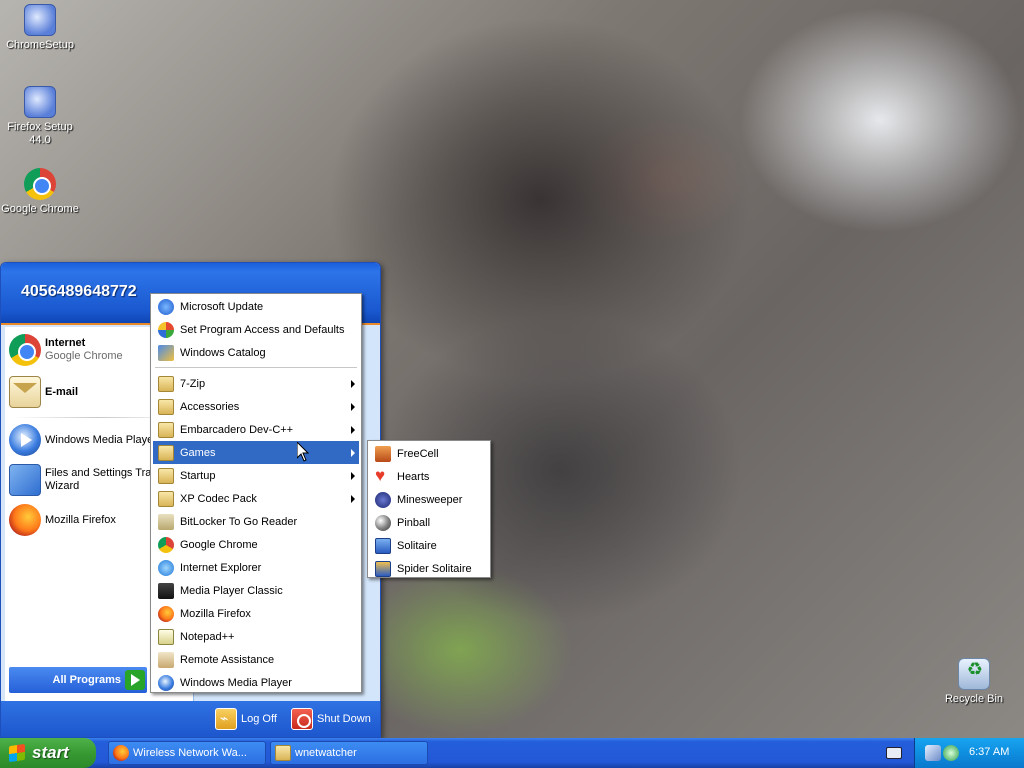  I want to click on menu-item-accessories: Accessories, so click(256, 406).